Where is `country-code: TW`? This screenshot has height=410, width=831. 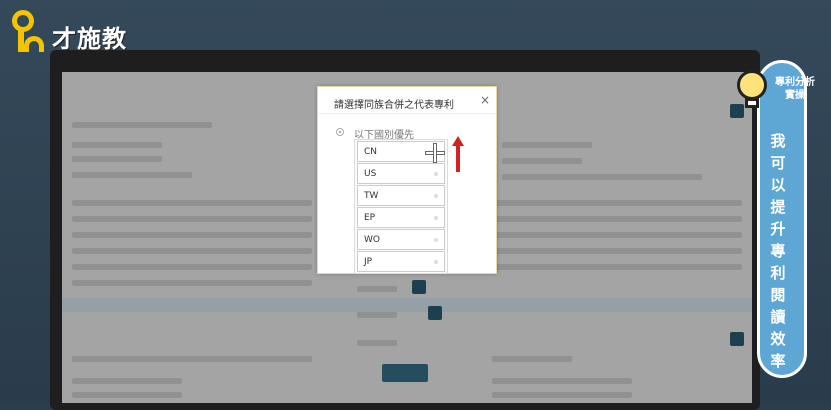
country-code: TW is located at coordinates (371, 195).